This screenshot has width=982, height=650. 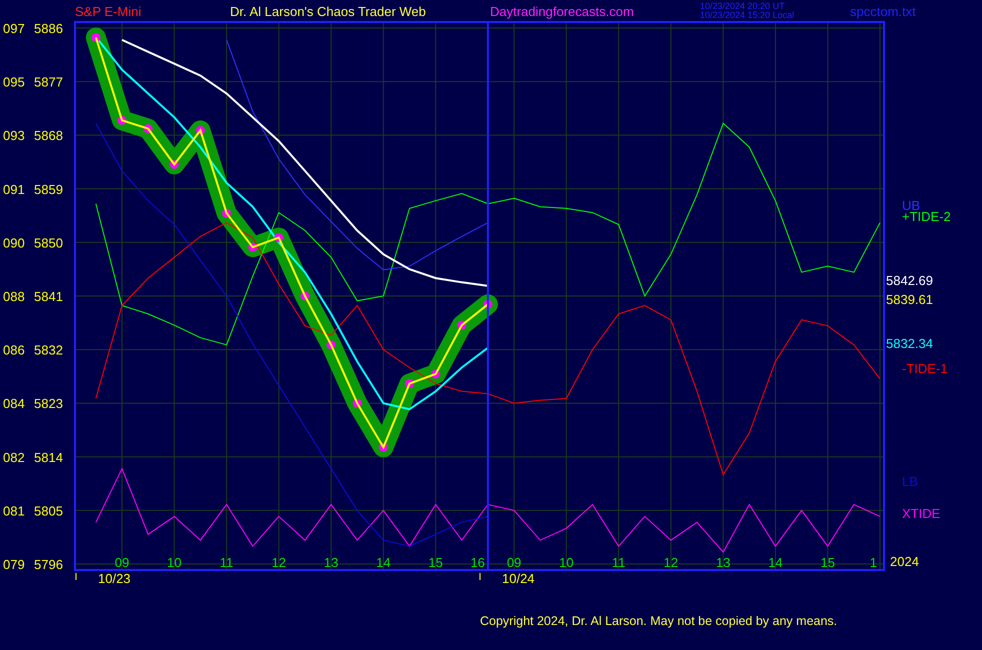 I want to click on axis-label: 1, so click(x=873, y=562).